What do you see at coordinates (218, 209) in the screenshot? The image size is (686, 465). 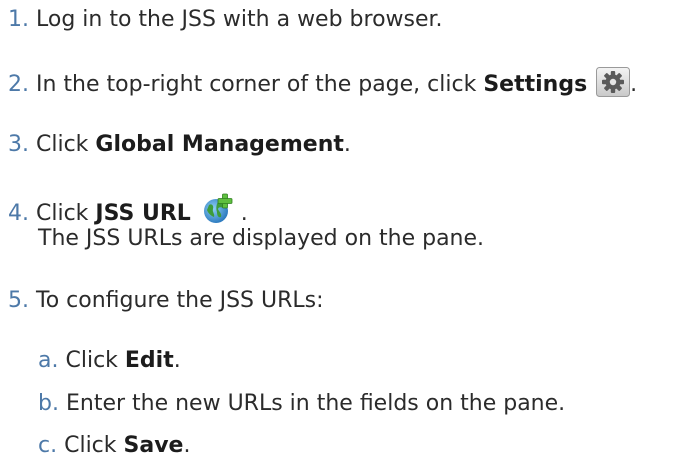 I see `globe-plus-icon` at bounding box center [218, 209].